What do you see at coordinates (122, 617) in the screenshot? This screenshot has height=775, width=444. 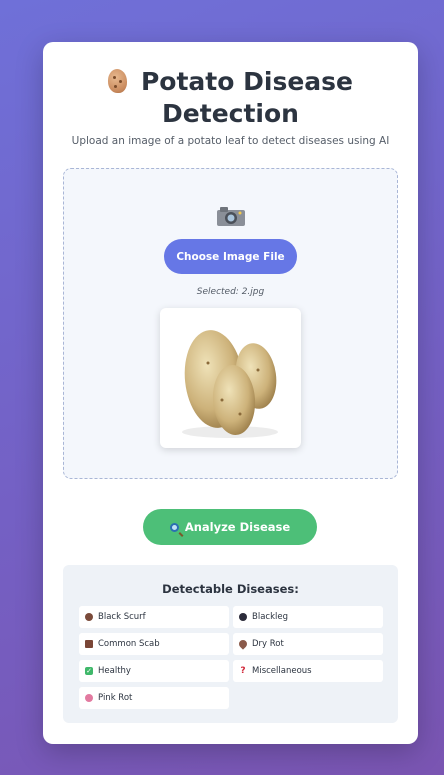 I see `disease-label: Black Scurf` at bounding box center [122, 617].